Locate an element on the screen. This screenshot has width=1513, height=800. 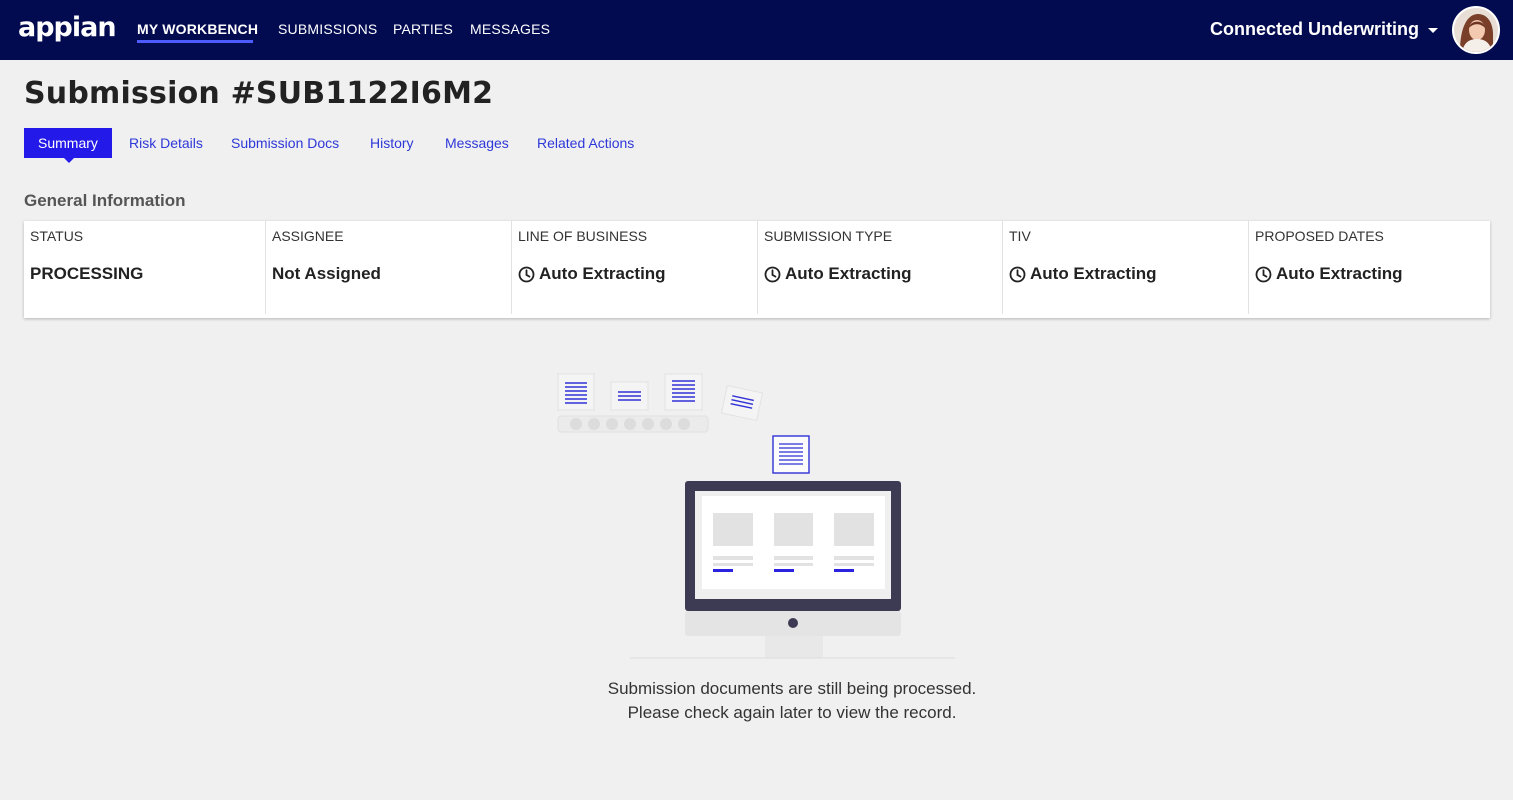
field-label: STATUS is located at coordinates (57, 236).